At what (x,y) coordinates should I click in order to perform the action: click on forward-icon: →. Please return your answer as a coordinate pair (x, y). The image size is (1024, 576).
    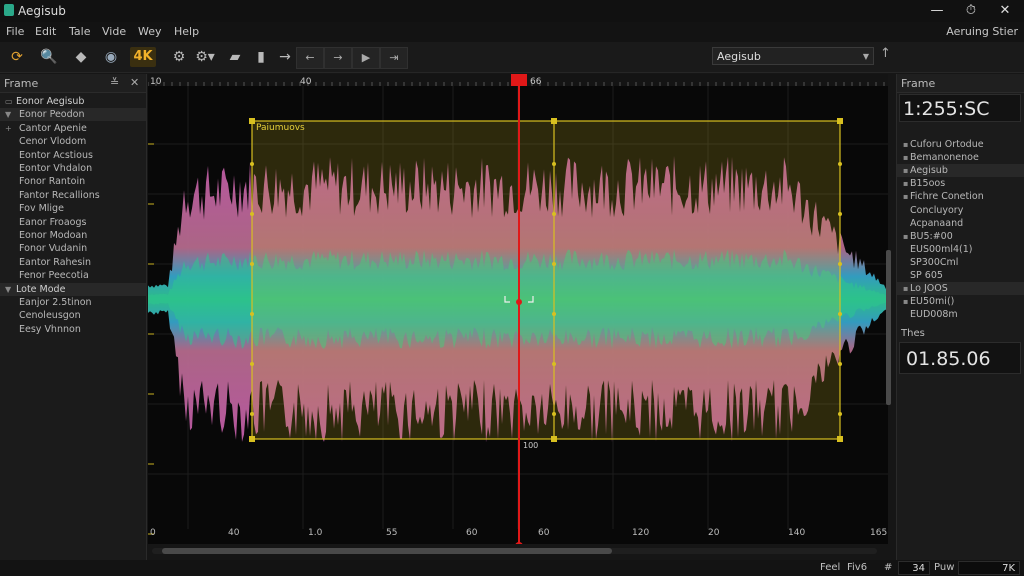
    Looking at the image, I should click on (285, 57).